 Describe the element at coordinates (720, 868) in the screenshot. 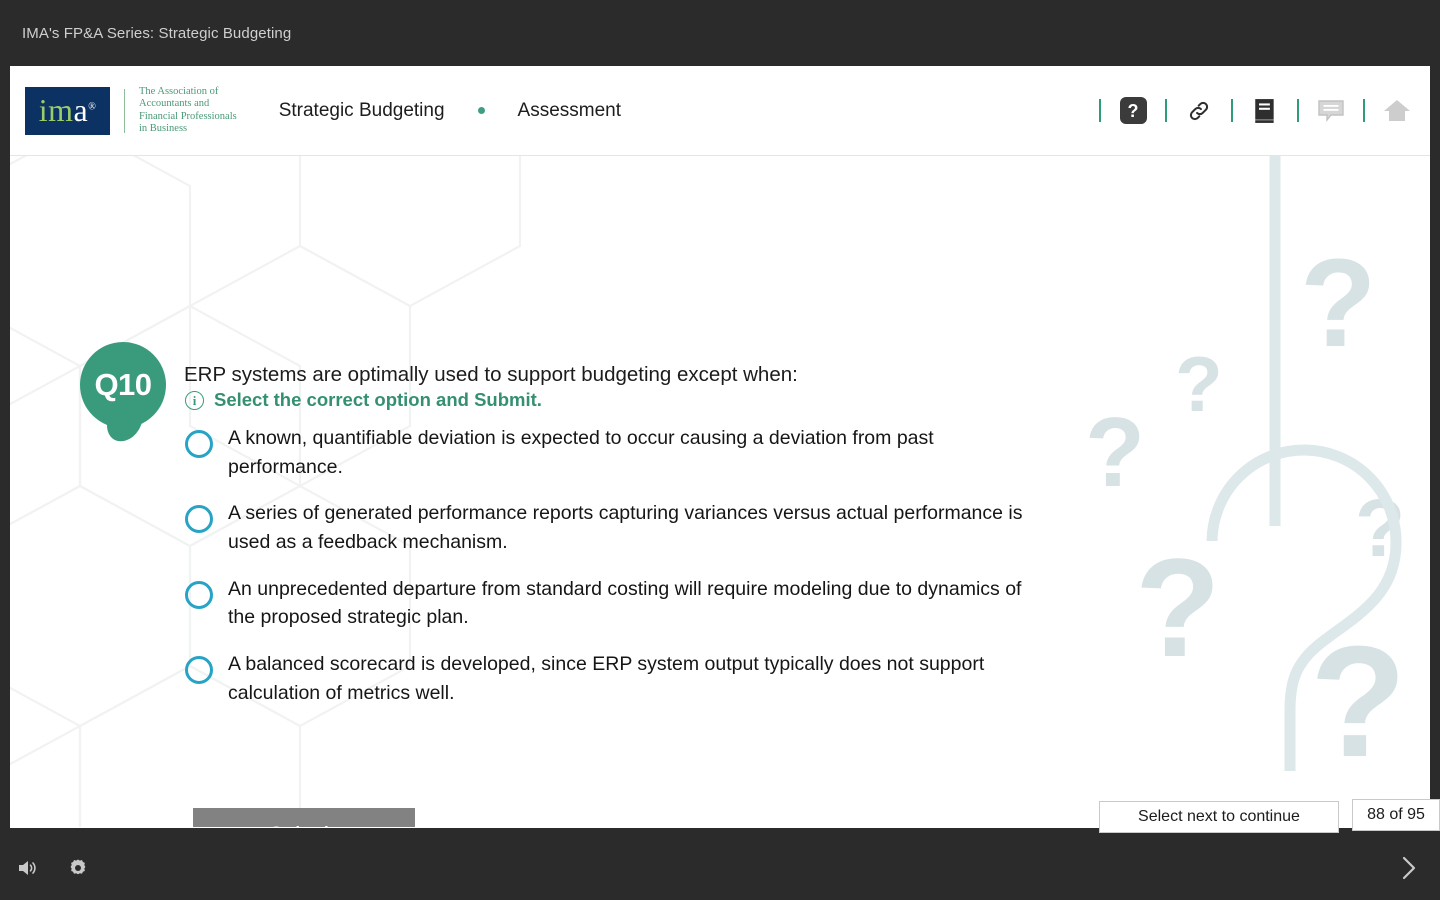

I see `player-bottom-bar` at that location.